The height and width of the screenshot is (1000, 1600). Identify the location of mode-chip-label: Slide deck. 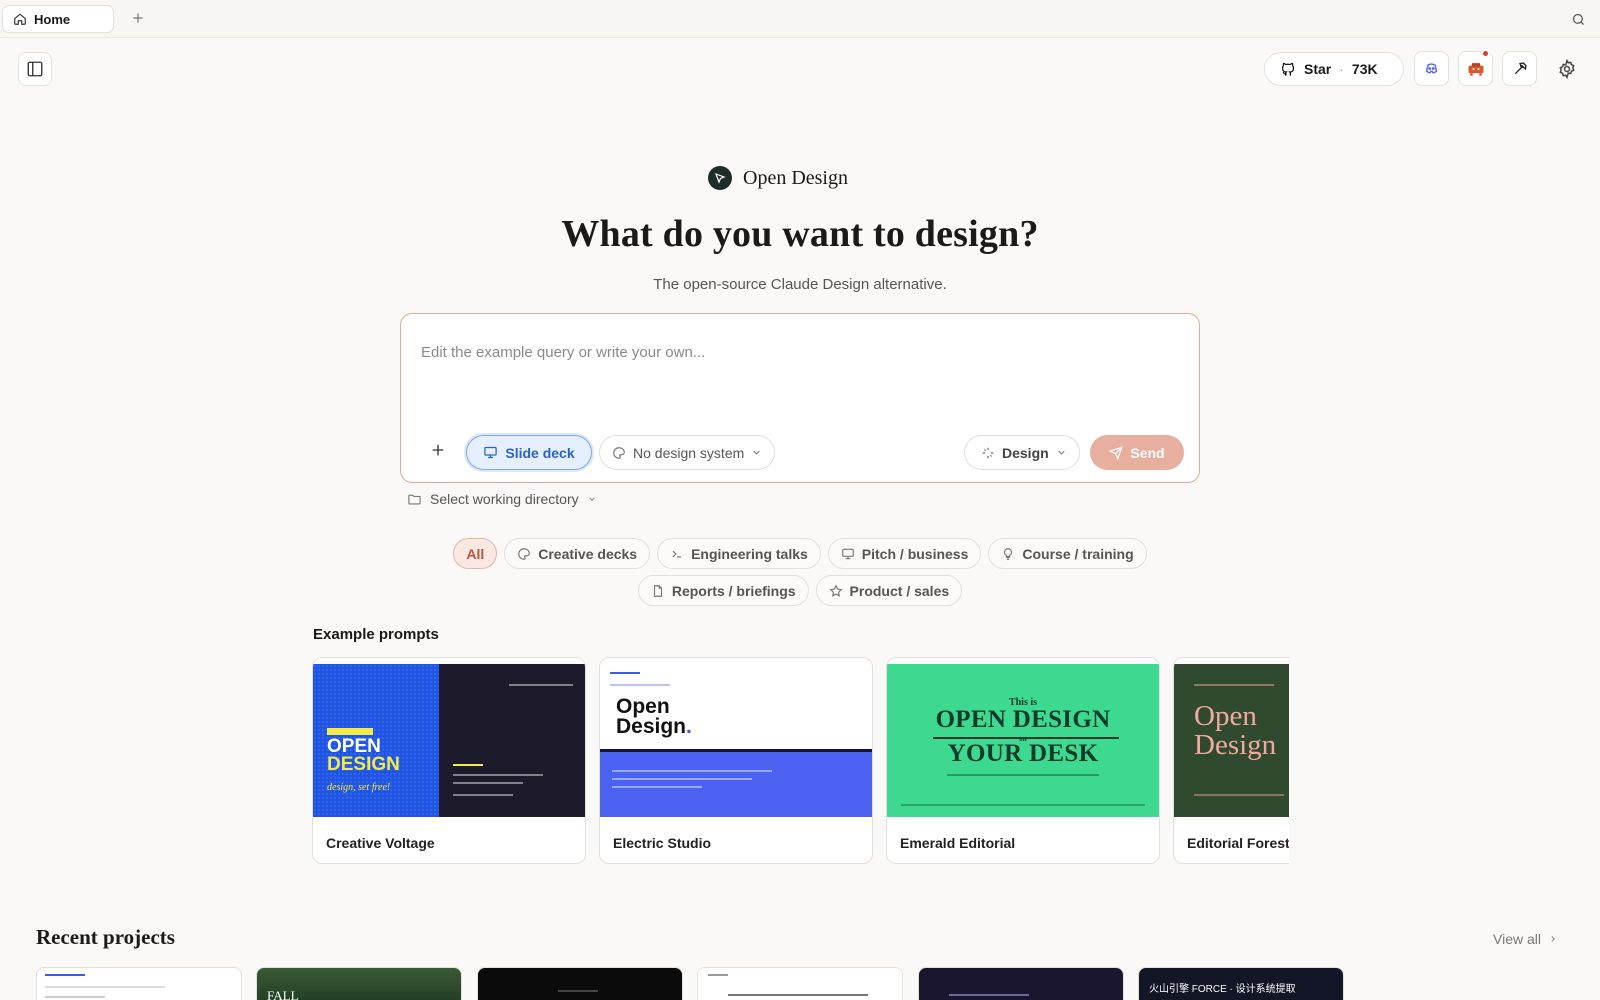
(540, 452).